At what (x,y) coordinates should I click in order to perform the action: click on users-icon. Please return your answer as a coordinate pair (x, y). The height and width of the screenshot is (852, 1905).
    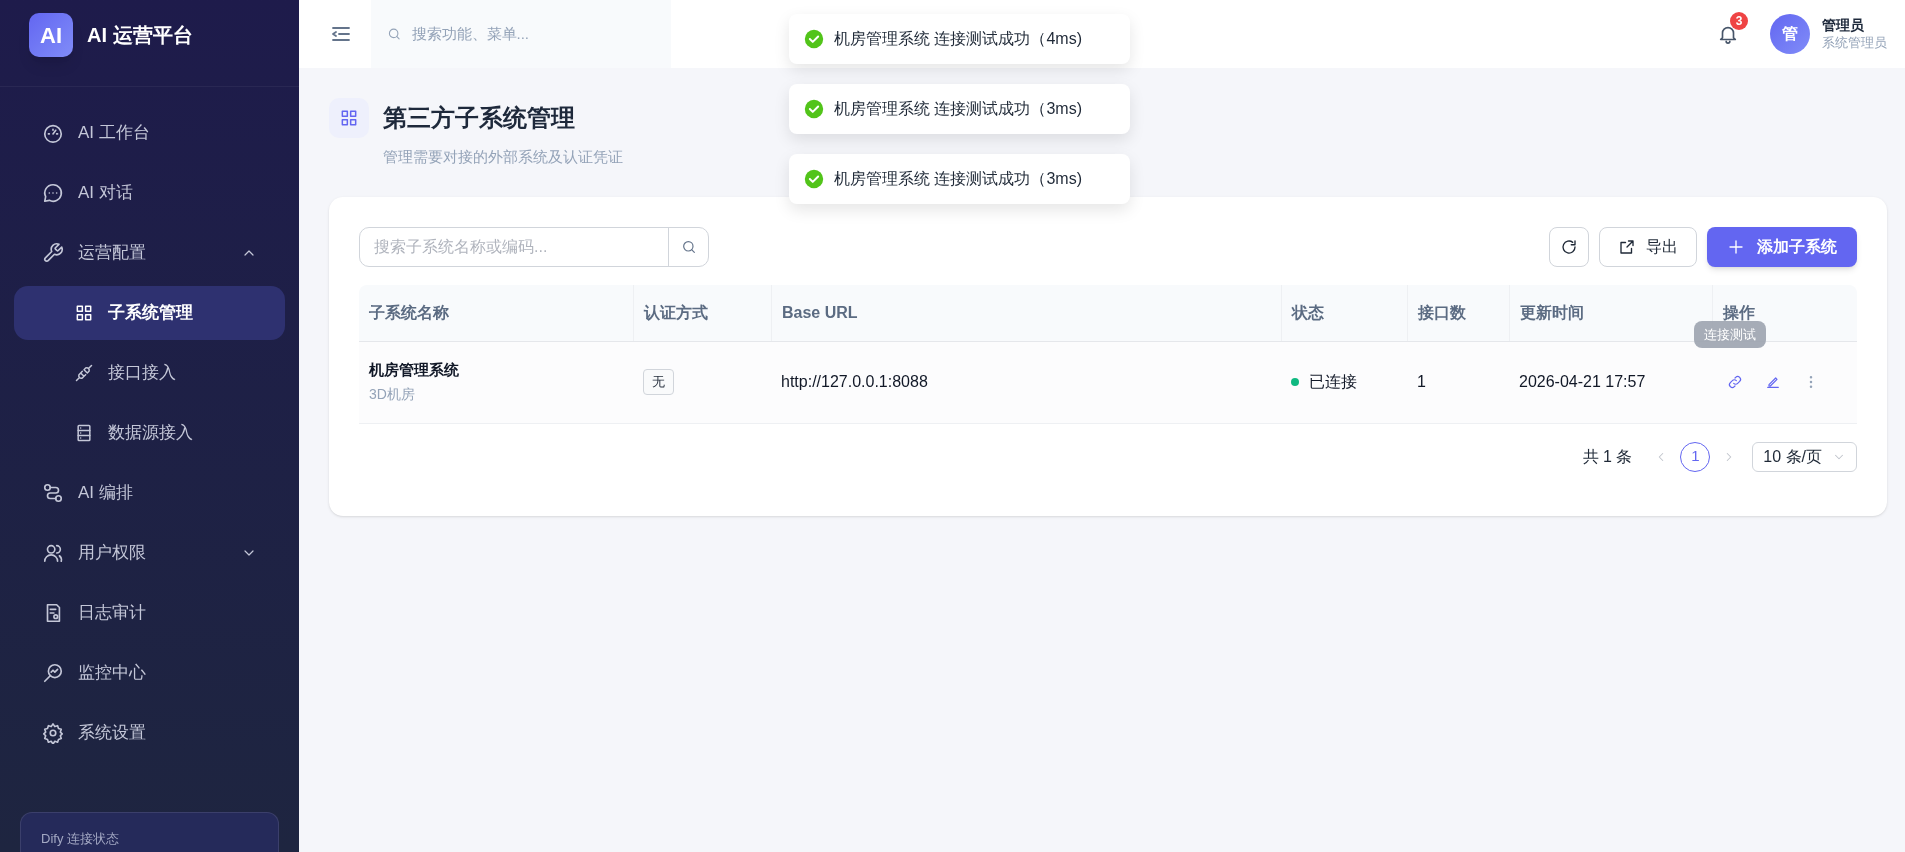
    Looking at the image, I should click on (53, 553).